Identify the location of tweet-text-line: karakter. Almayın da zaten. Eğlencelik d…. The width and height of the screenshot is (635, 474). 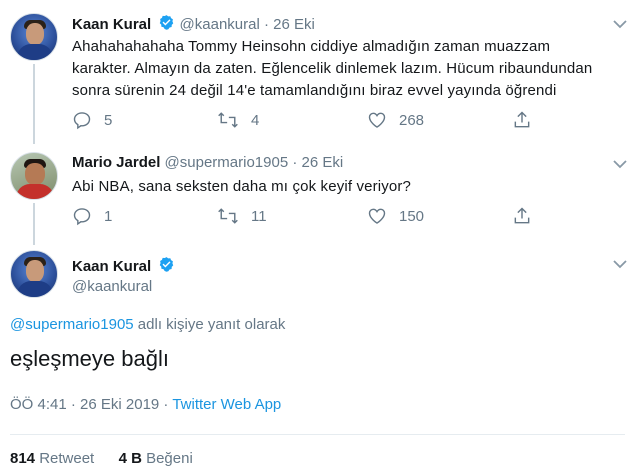
(332, 68).